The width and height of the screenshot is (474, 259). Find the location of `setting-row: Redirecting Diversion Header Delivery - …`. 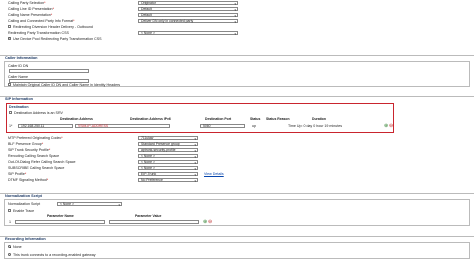

setting-row: Redirecting Diversion Header Delivery - … is located at coordinates (75, 26).